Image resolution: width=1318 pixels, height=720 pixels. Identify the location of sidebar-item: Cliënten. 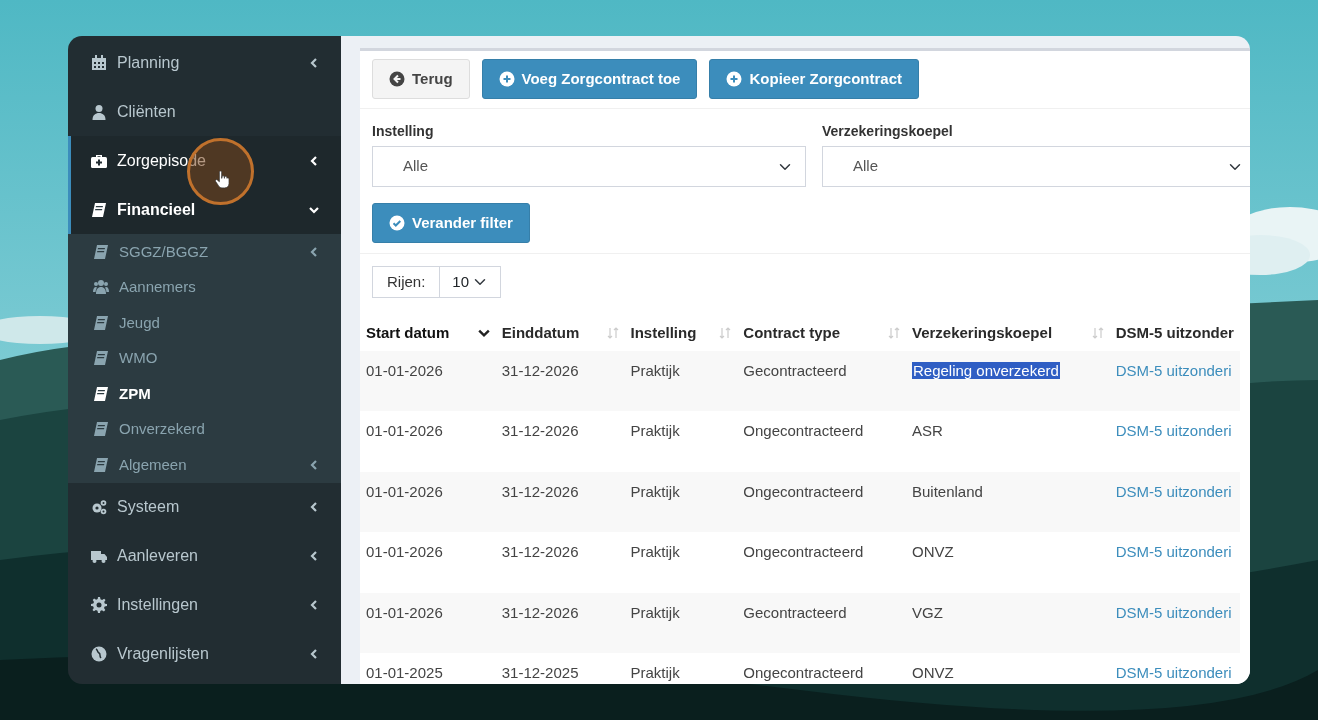
(204, 111).